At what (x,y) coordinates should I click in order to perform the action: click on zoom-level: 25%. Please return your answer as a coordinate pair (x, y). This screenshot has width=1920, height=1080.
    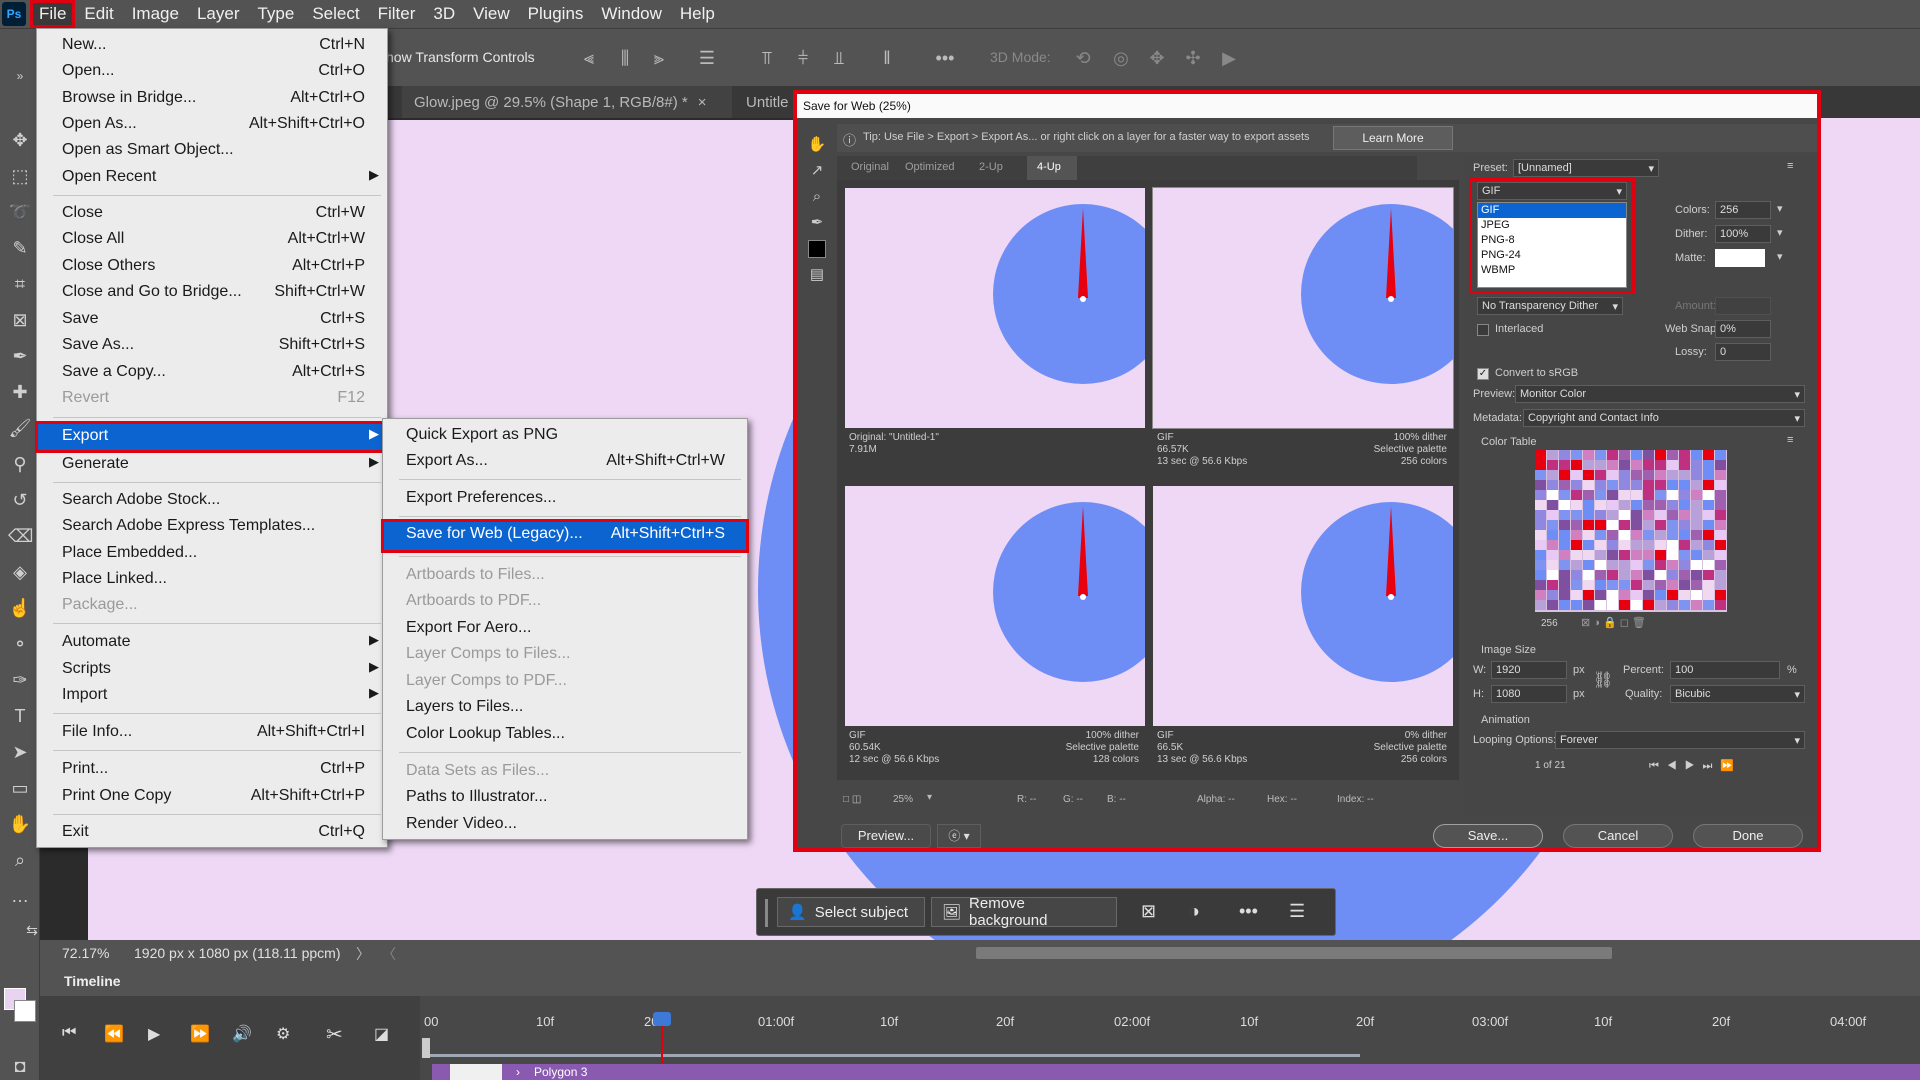
    Looking at the image, I should click on (903, 799).